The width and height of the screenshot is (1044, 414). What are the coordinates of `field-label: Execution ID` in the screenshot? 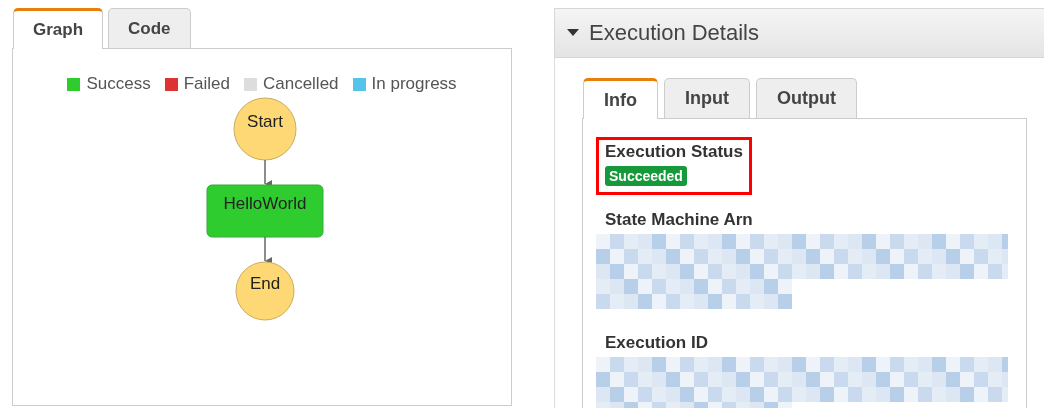 It's located at (657, 343).